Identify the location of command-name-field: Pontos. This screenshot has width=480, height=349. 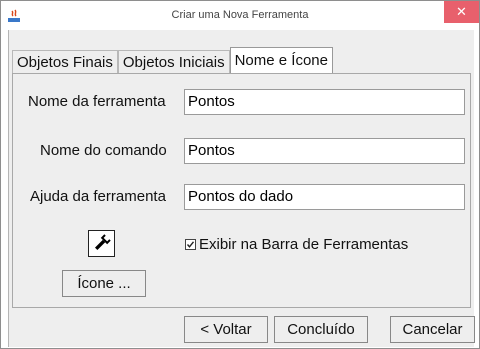
(324, 151).